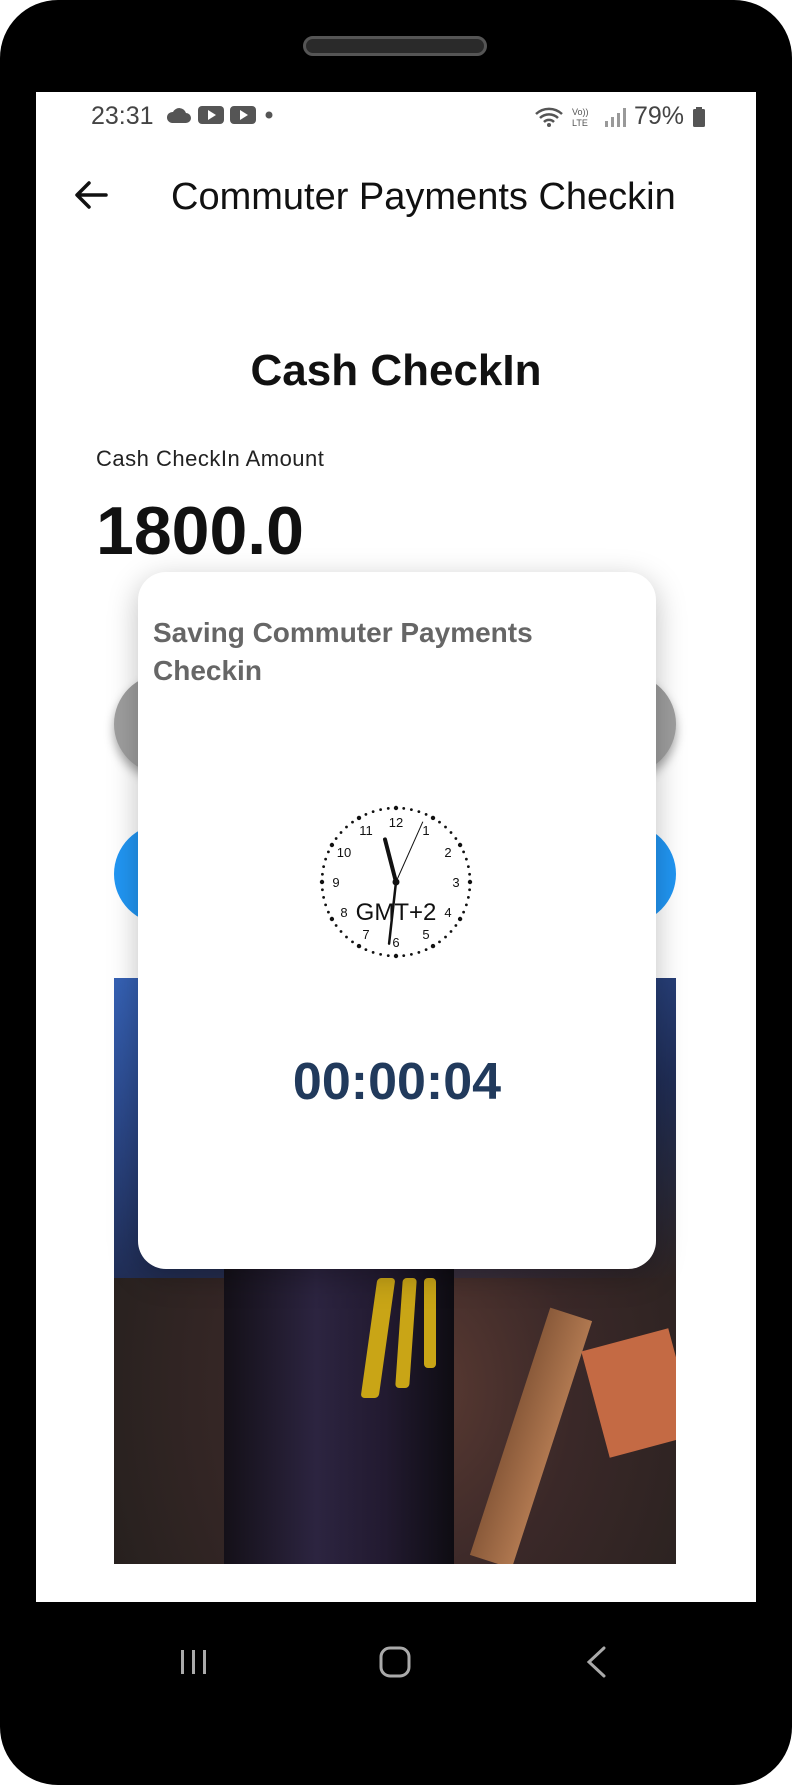 Image resolution: width=792 pixels, height=1785 pixels. What do you see at coordinates (425, 830) in the screenshot?
I see `clock-number: 1` at bounding box center [425, 830].